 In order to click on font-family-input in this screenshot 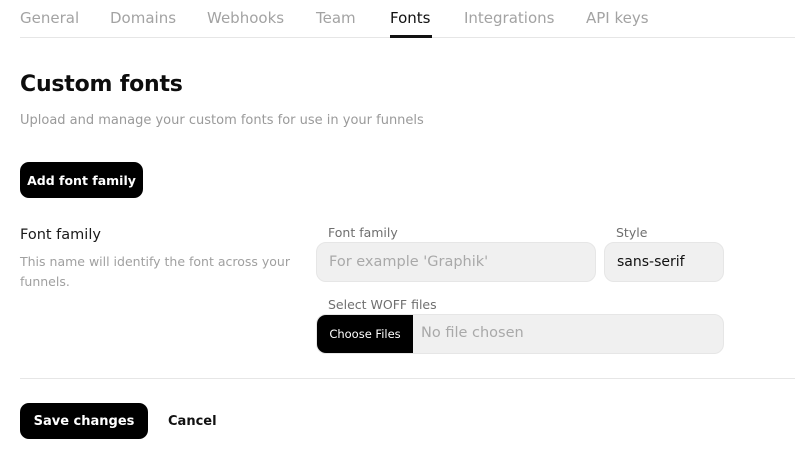, I will do `click(456, 262)`.